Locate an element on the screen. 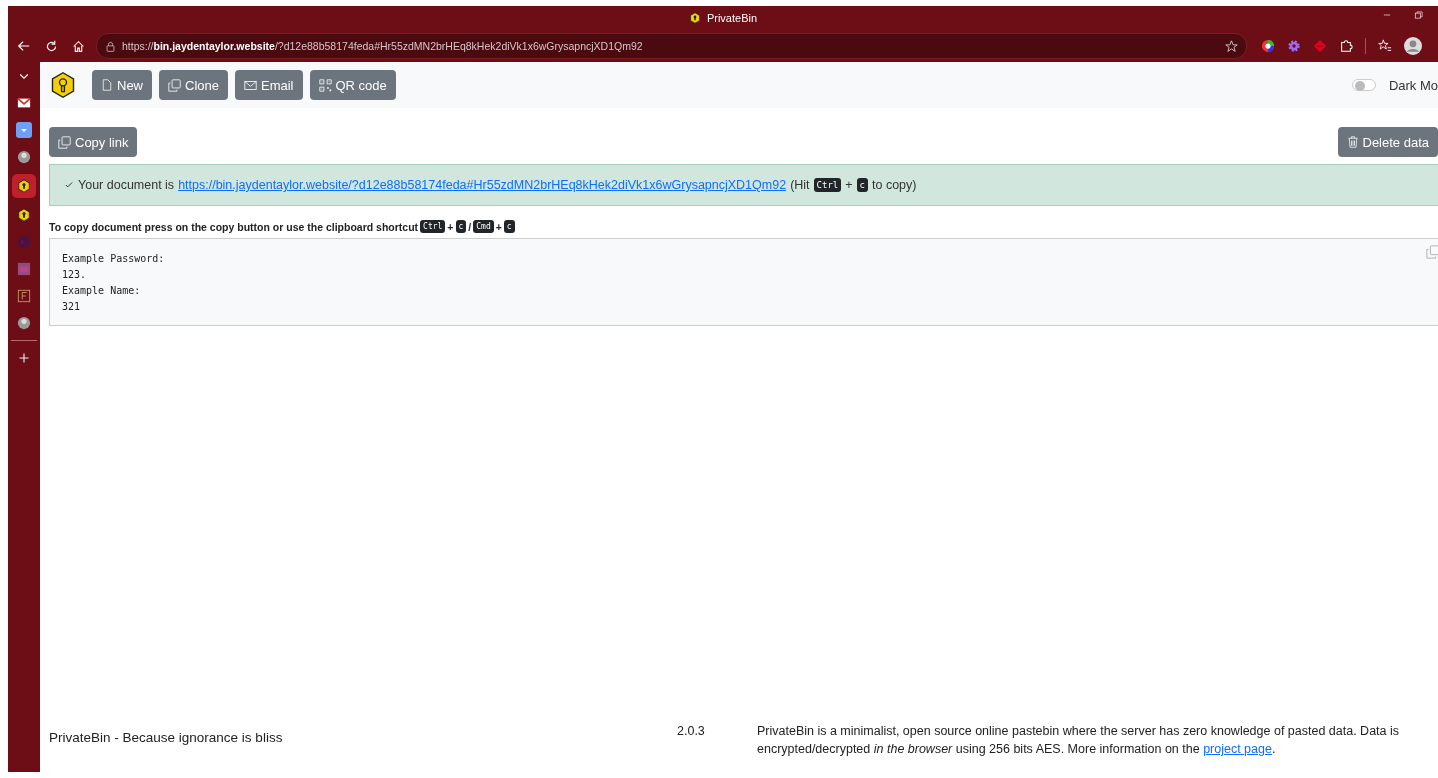 This screenshot has height=778, width=1438. favorites-icon is located at coordinates (1385, 46).